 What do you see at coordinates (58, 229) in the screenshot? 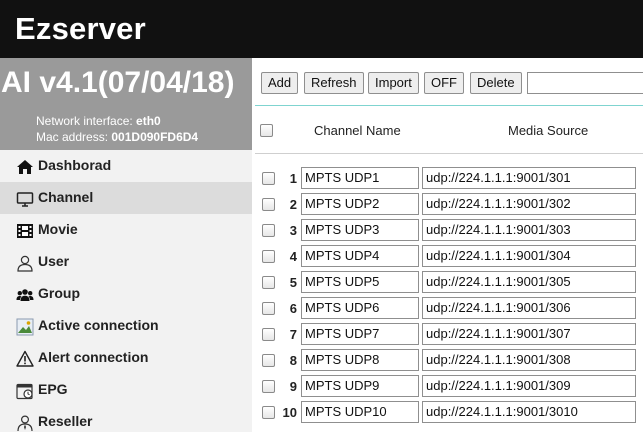
I see `sidebar-item-label: Movie` at bounding box center [58, 229].